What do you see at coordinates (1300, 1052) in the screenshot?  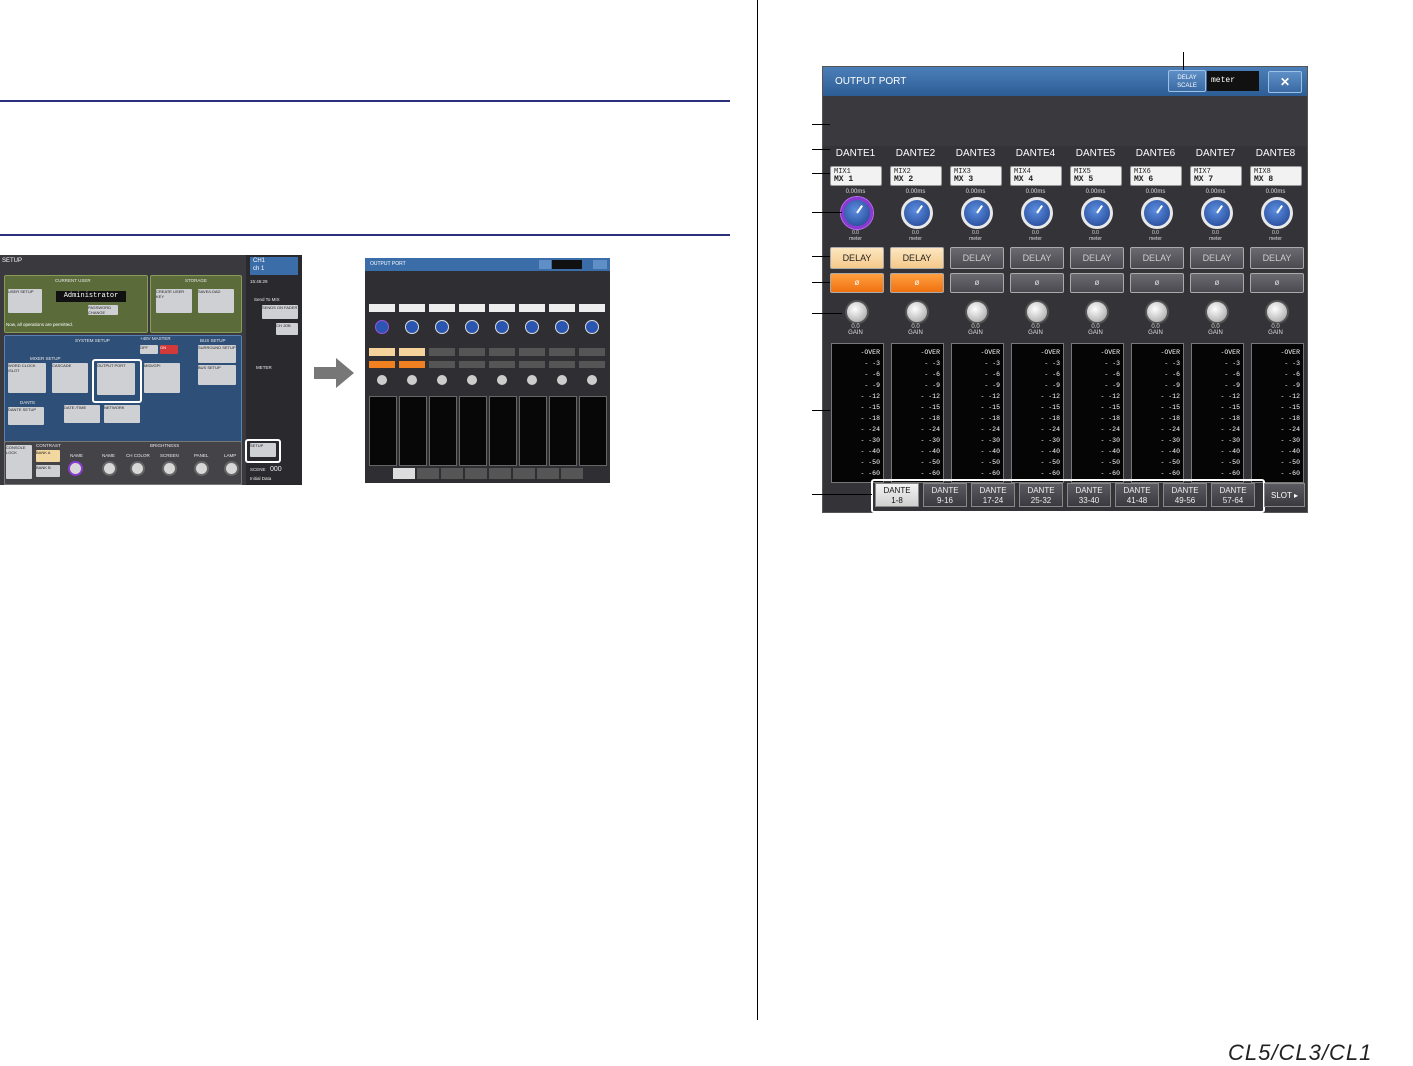 I see `footer-brand: CL5/CL3/CL1` at bounding box center [1300, 1052].